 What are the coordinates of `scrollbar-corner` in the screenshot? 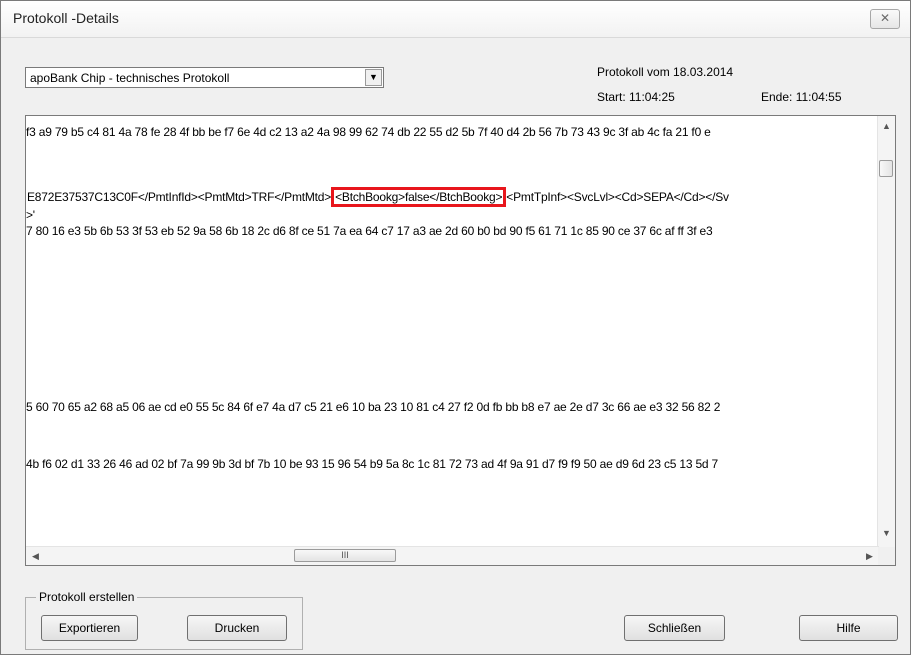 It's located at (886, 556).